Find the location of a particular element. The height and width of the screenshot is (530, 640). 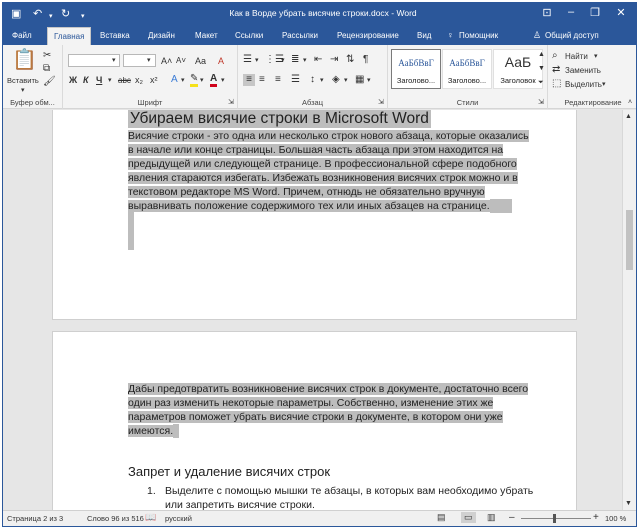

select-icon: ⬚ is located at coordinates (556, 84).